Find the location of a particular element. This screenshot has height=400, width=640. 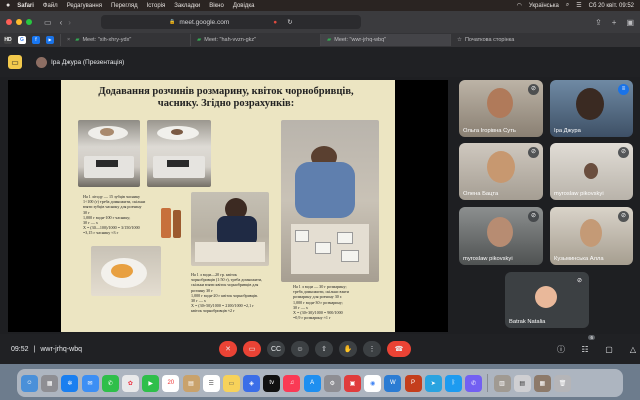

close-tab-icon: × is located at coordinates (68, 40).